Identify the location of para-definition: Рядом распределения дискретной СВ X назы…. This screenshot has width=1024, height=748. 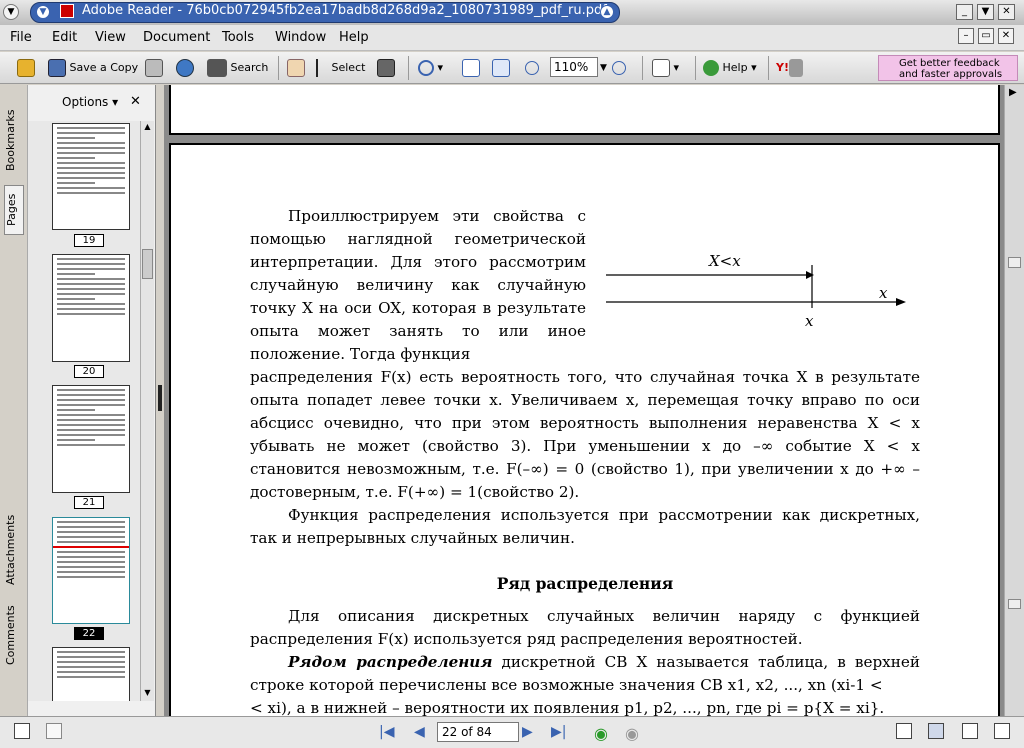
(585, 674).